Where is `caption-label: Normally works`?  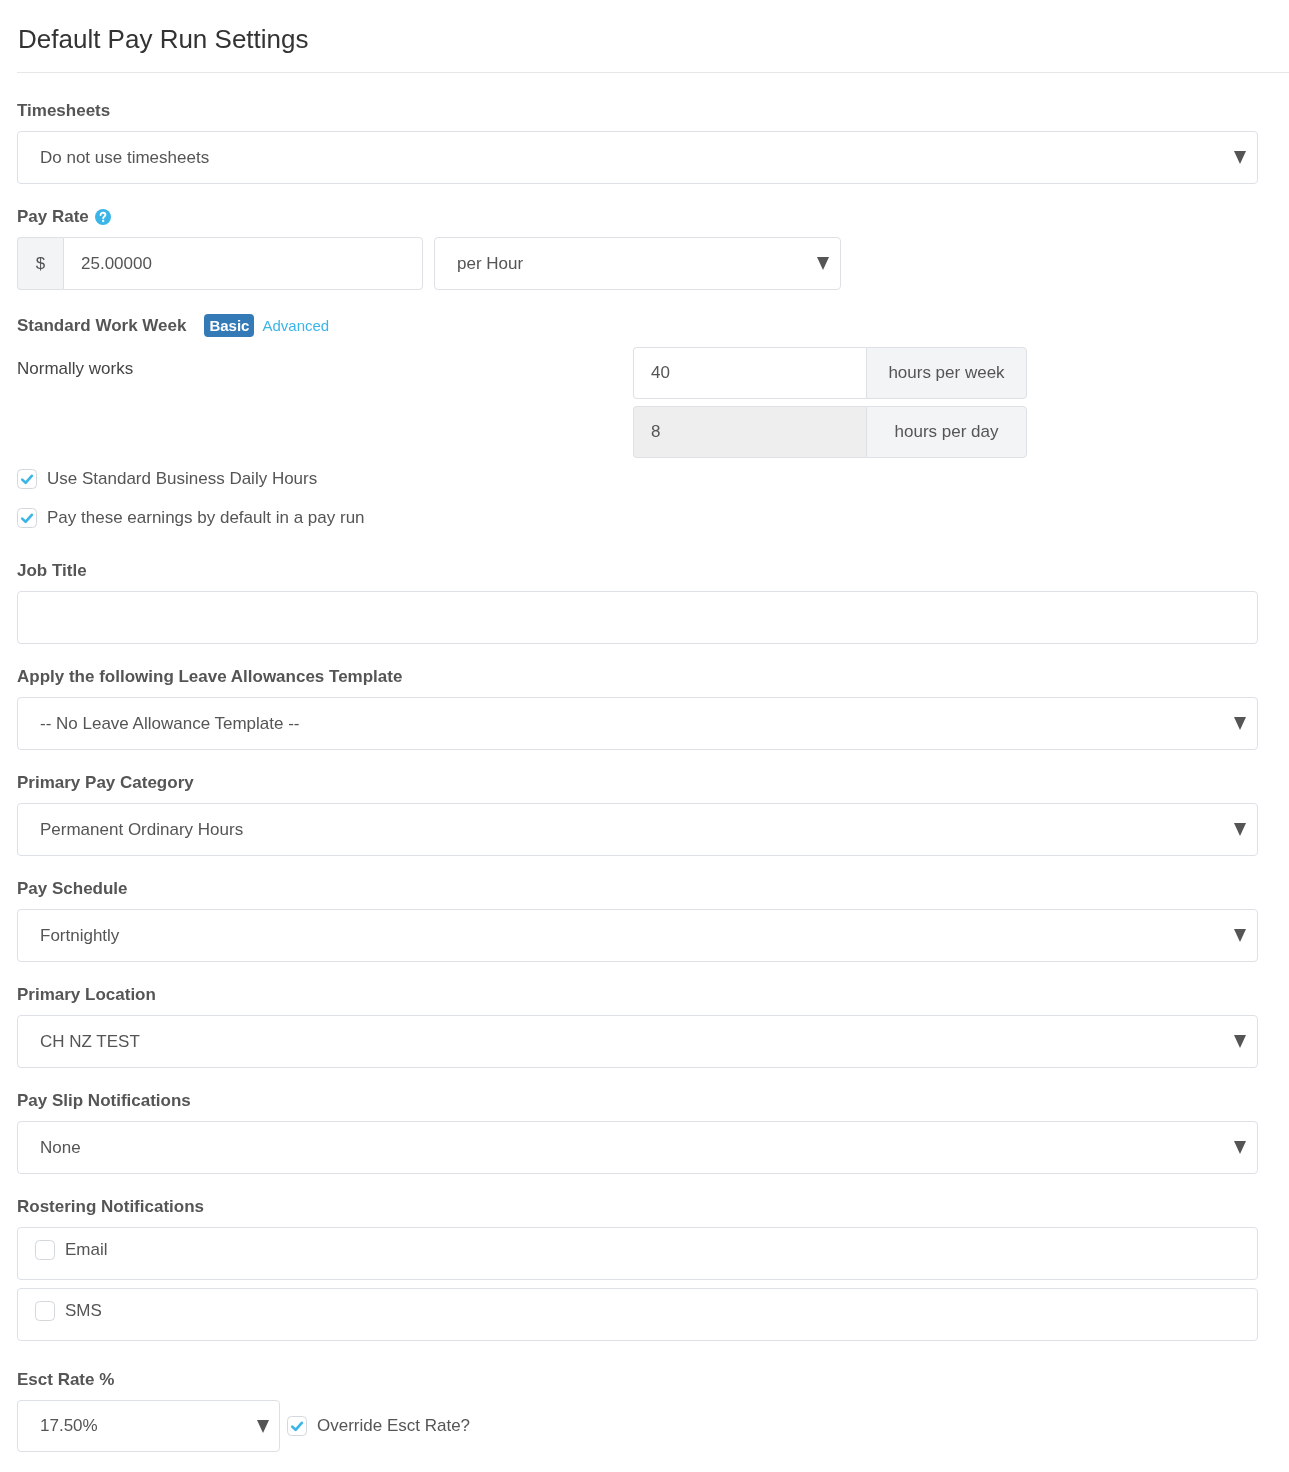
caption-label: Normally works is located at coordinates (75, 368).